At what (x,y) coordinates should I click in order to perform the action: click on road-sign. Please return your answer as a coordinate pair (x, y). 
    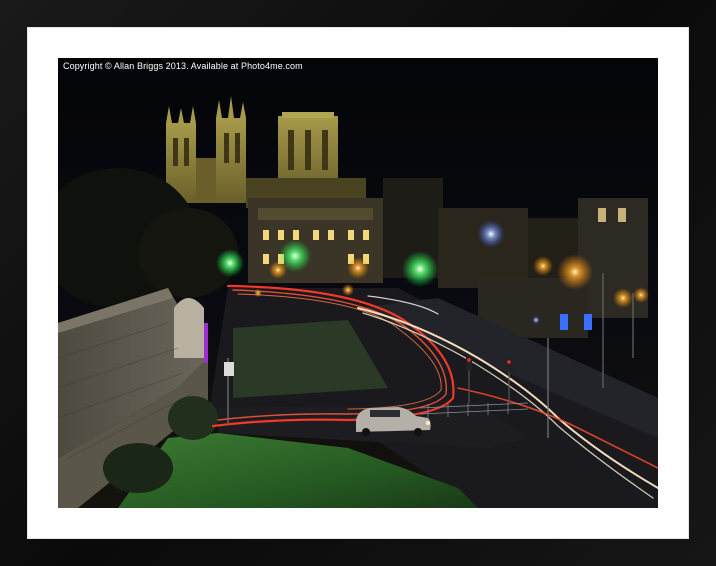
    Looking at the image, I should click on (229, 369).